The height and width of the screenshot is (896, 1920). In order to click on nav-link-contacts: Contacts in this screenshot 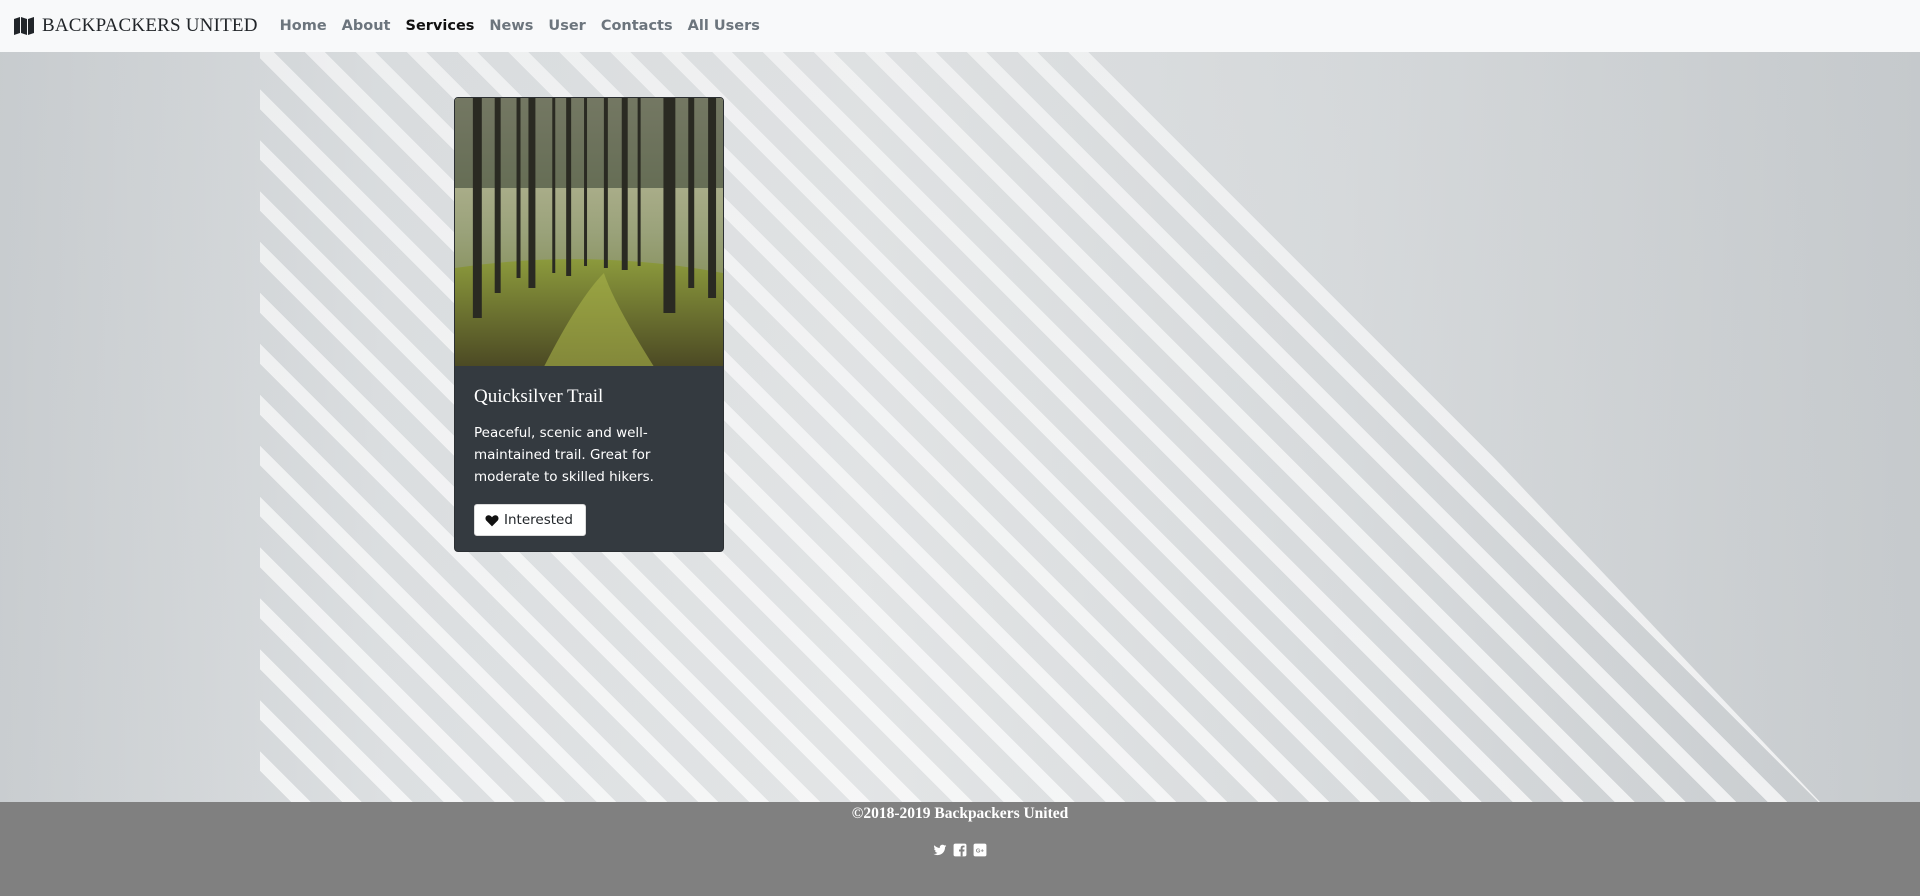, I will do `click(637, 26)`.